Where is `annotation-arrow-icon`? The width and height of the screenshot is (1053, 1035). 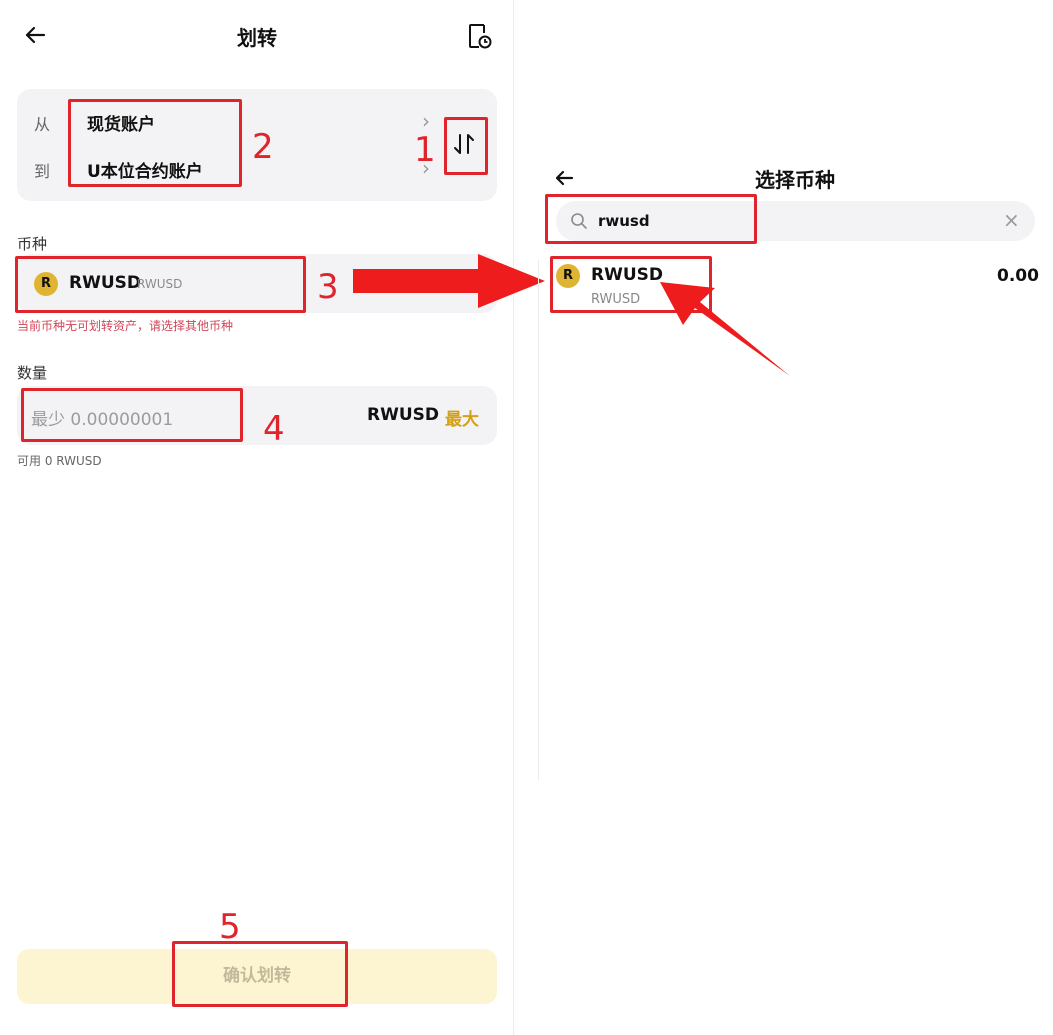 annotation-arrow-icon is located at coordinates (449, 281).